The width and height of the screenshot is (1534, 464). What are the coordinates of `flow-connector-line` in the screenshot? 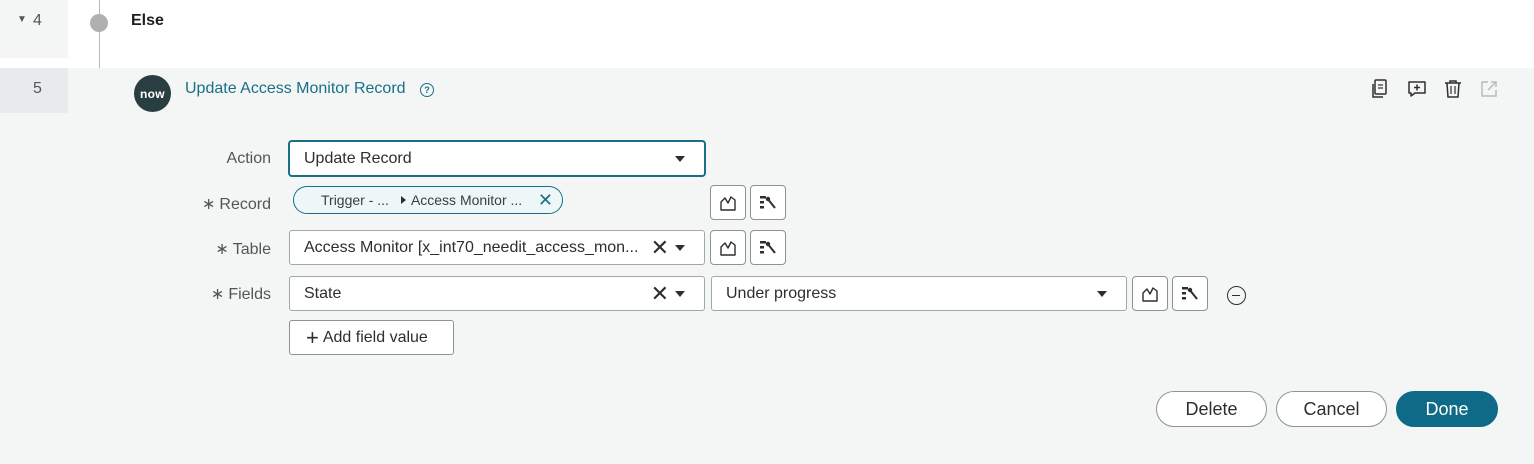 It's located at (99, 34).